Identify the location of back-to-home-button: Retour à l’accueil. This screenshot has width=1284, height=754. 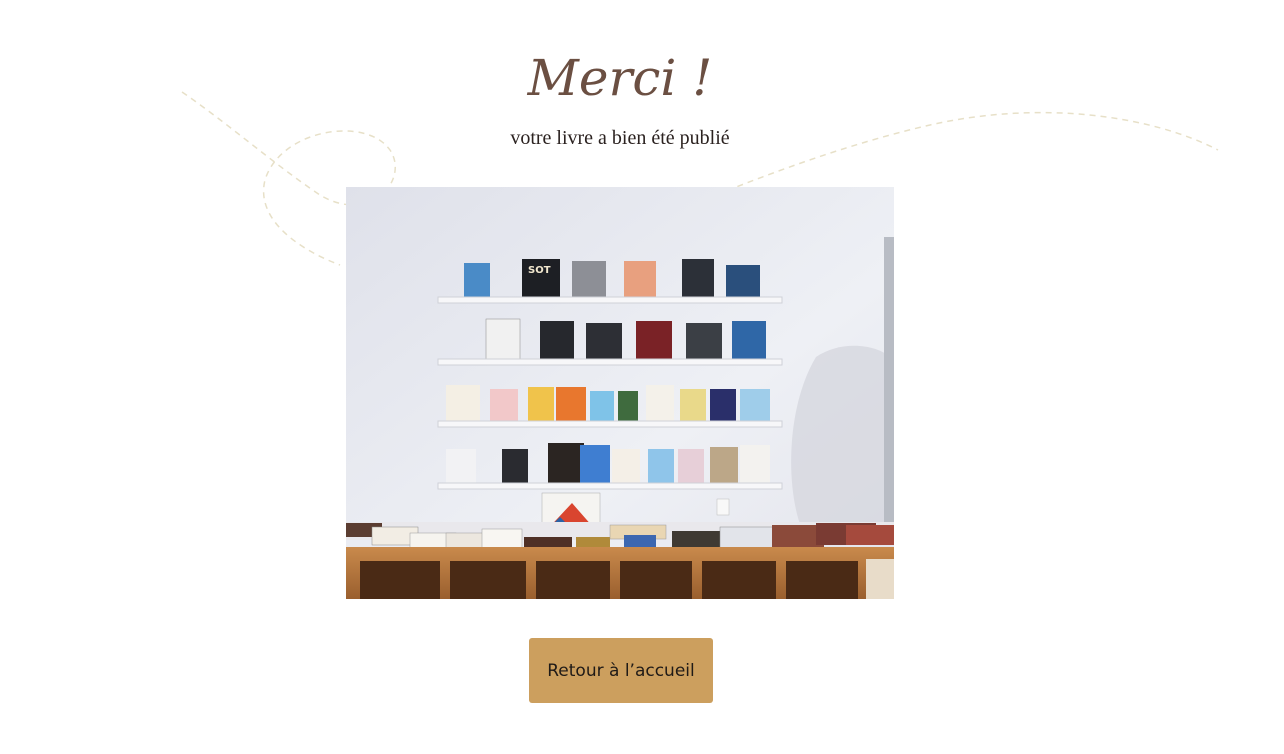
(621, 670).